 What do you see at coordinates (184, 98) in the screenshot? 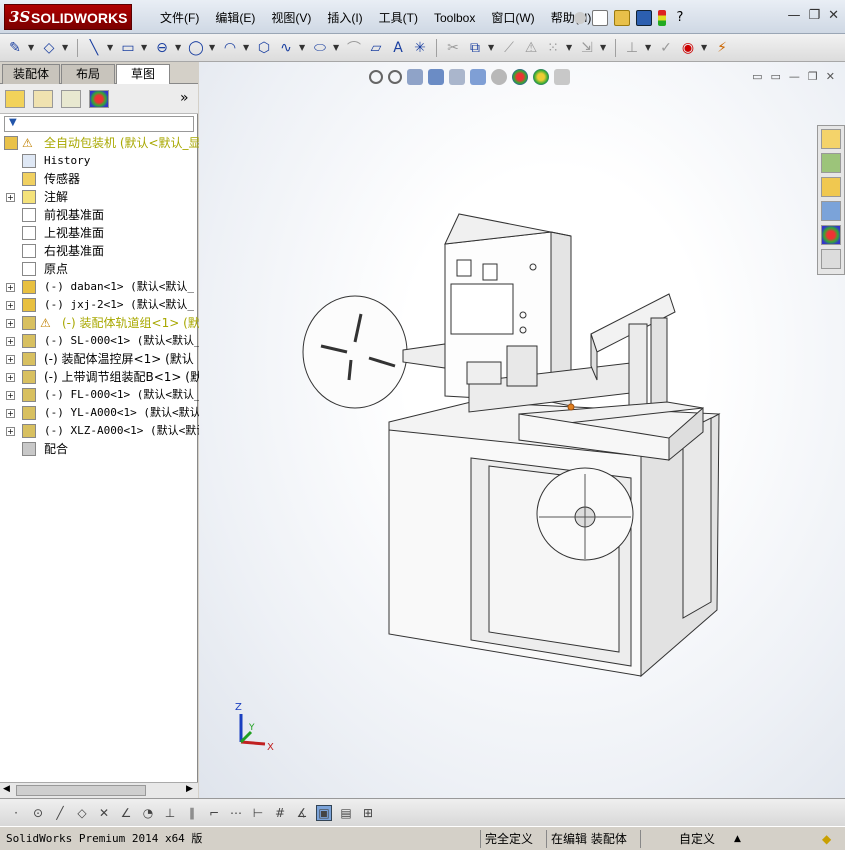
I see `expand-panel-icon: »` at bounding box center [184, 98].